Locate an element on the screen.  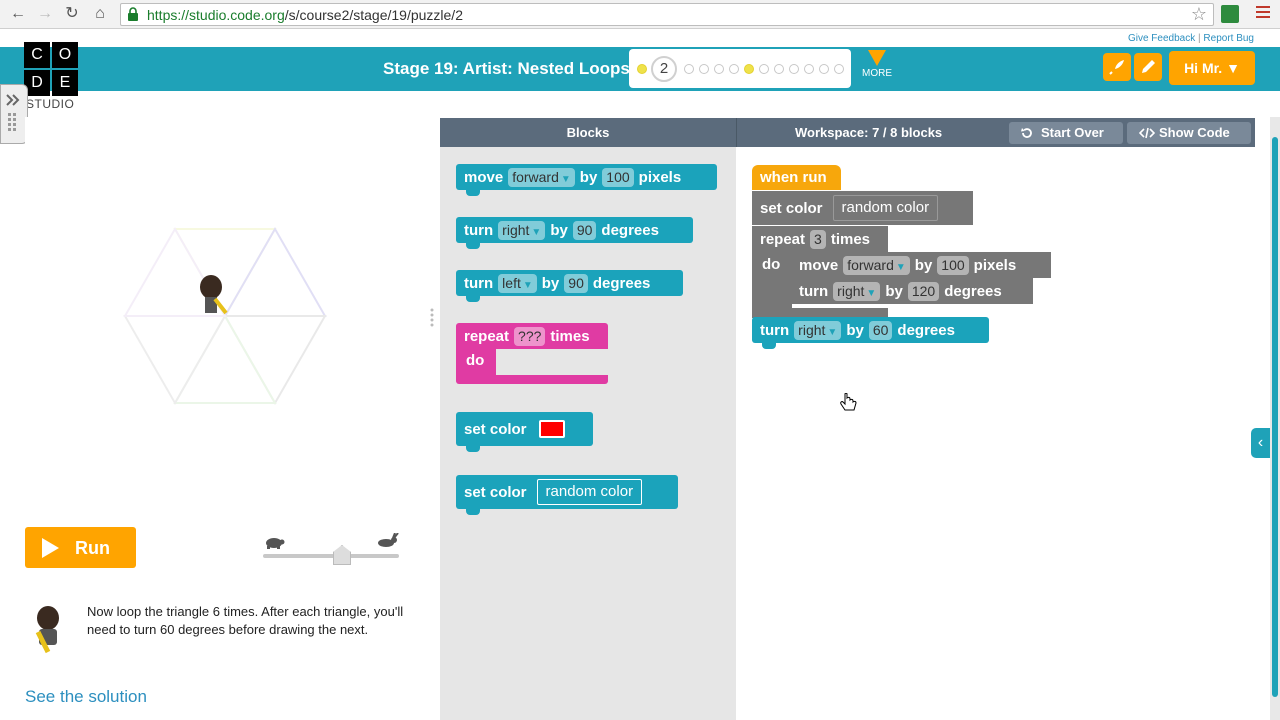
workspace-turn-inner-block: turn right ▼ by 120 degrees is located at coordinates (912, 291).